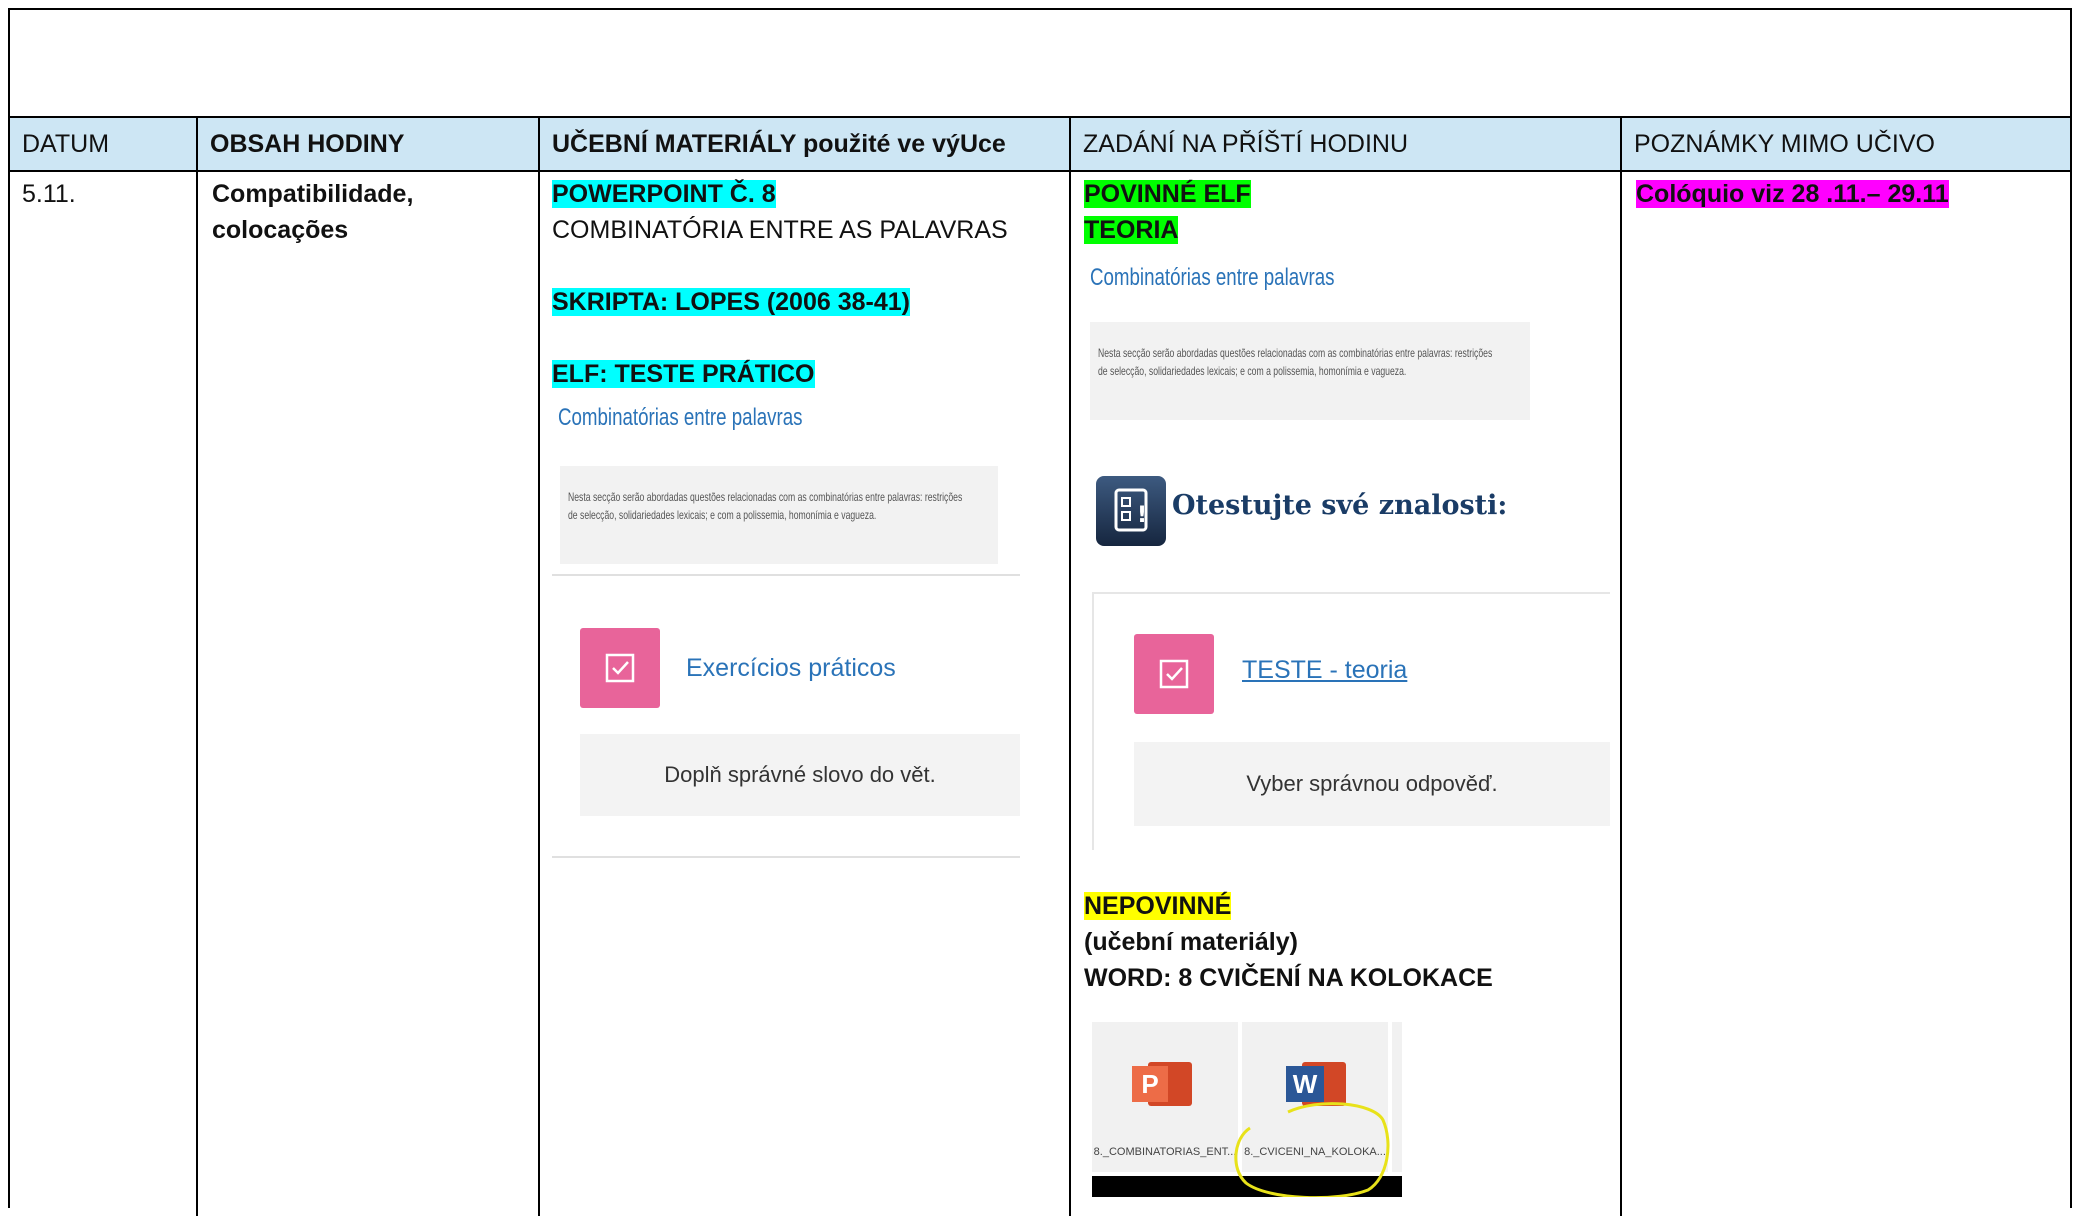 This screenshot has height=1216, width=2080. What do you see at coordinates (683, 374) in the screenshot?
I see `elf-label: ELF: TESTE PRÁTICO` at bounding box center [683, 374].